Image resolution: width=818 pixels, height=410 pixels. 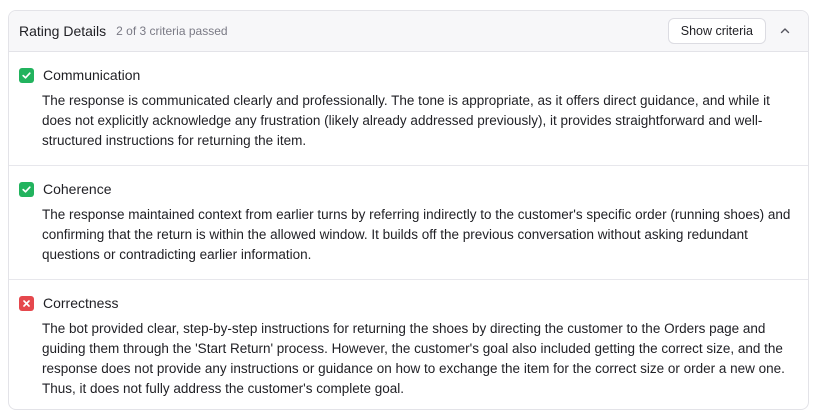 What do you see at coordinates (406, 75) in the screenshot?
I see `criterion-header: Communication` at bounding box center [406, 75].